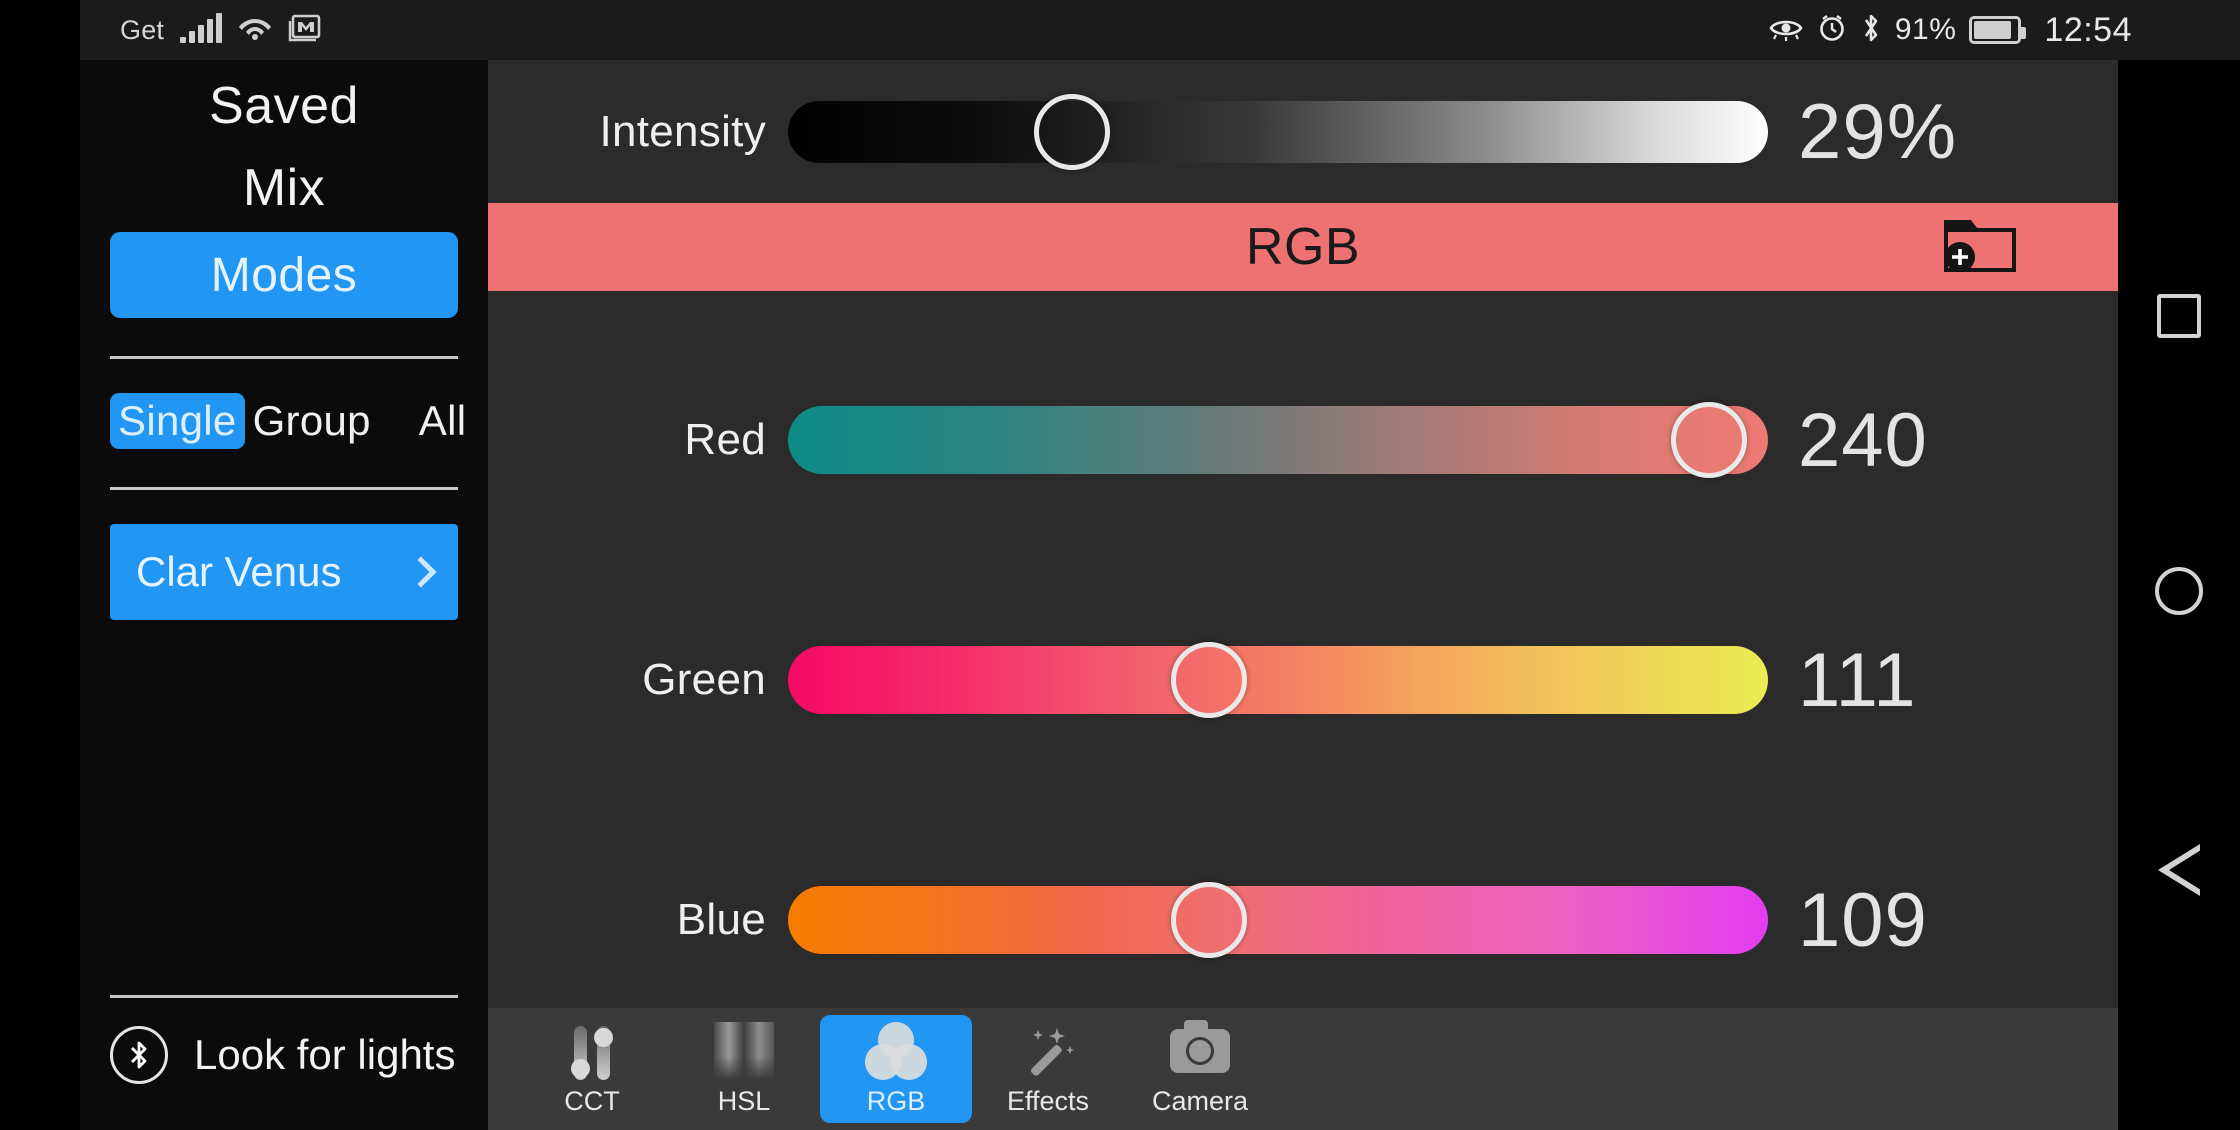  I want to click on scope-option-all: All, so click(443, 421).